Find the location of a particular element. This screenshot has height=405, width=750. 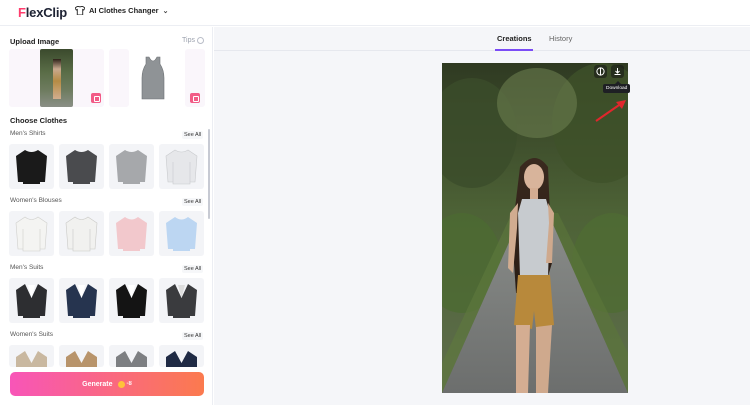

tool-switcher: AI Clothes Changer ⌄ is located at coordinates (121, 10).